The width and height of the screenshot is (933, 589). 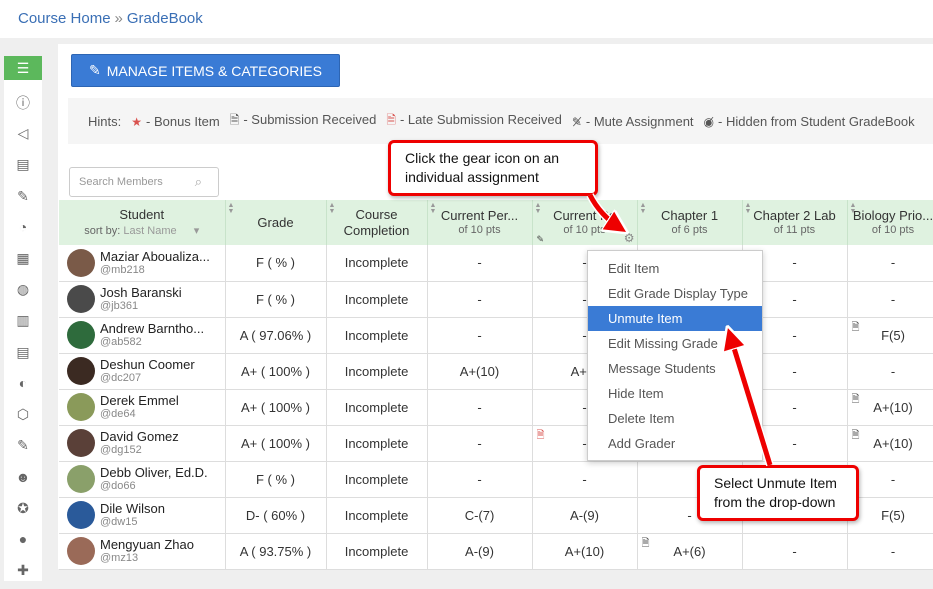 What do you see at coordinates (890, 335) in the screenshot?
I see `grade-cell-c5: F(5) 🗎` at bounding box center [890, 335].